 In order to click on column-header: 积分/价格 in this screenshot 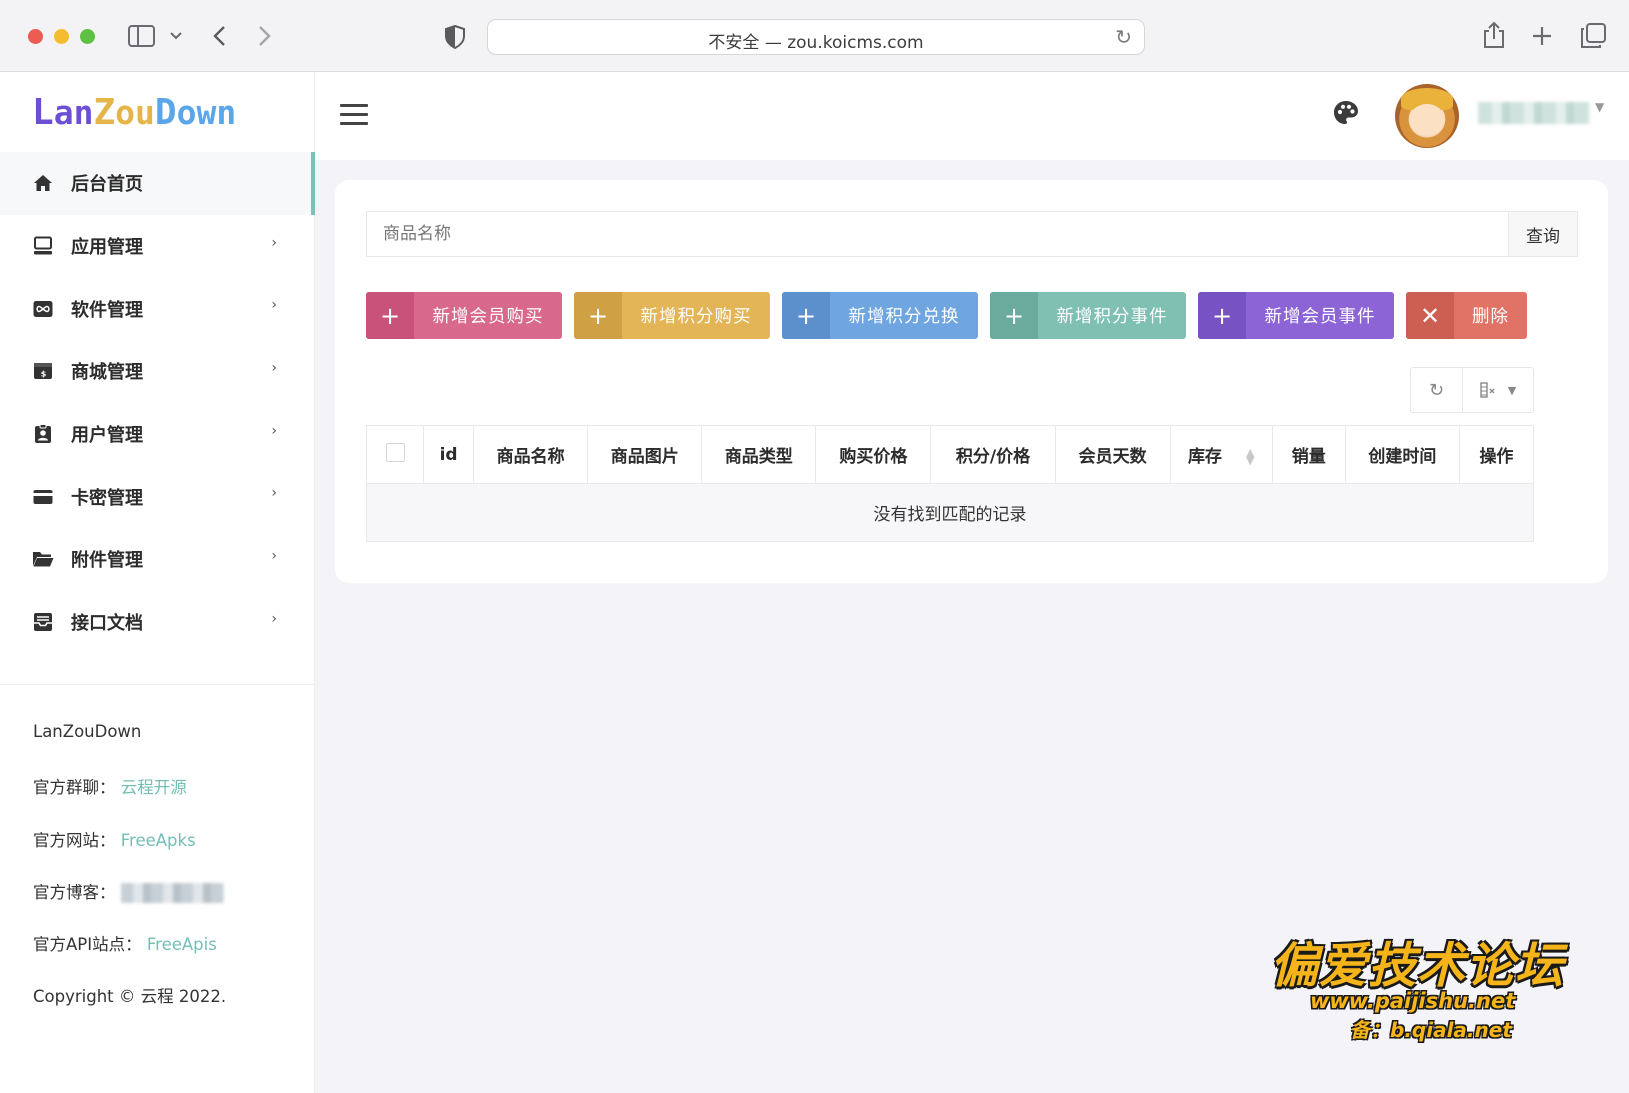, I will do `click(993, 454)`.